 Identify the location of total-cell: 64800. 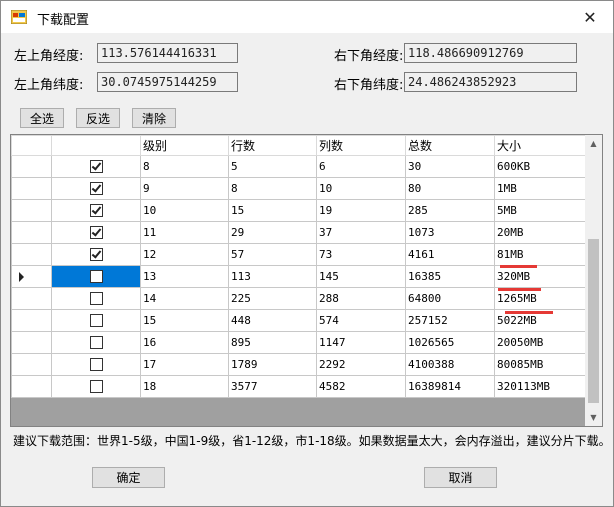
(450, 298).